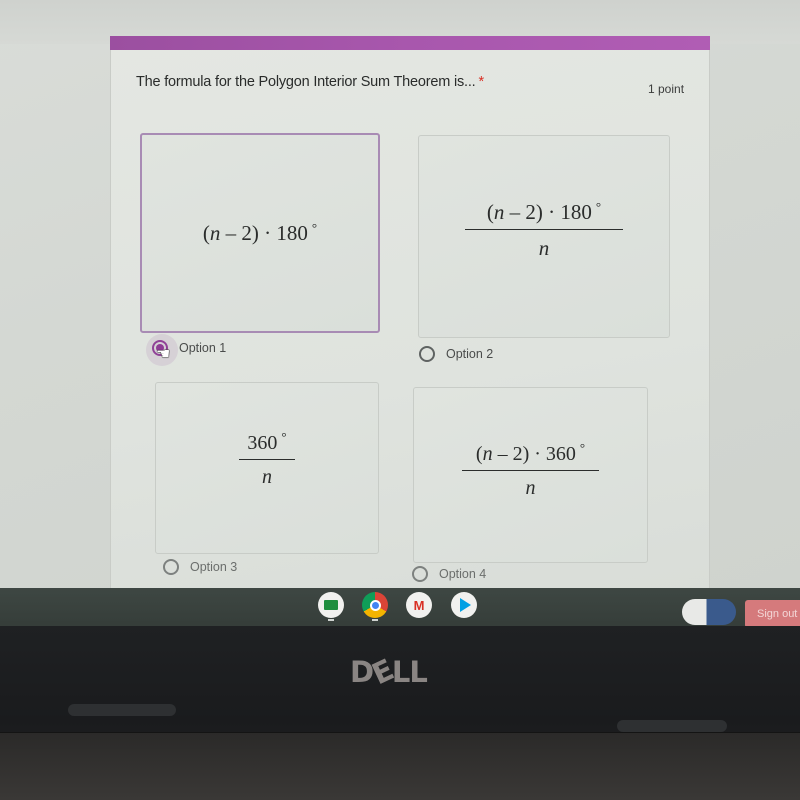  I want to click on option-image-2: (n – 2) · 180 ° n, so click(544, 236).